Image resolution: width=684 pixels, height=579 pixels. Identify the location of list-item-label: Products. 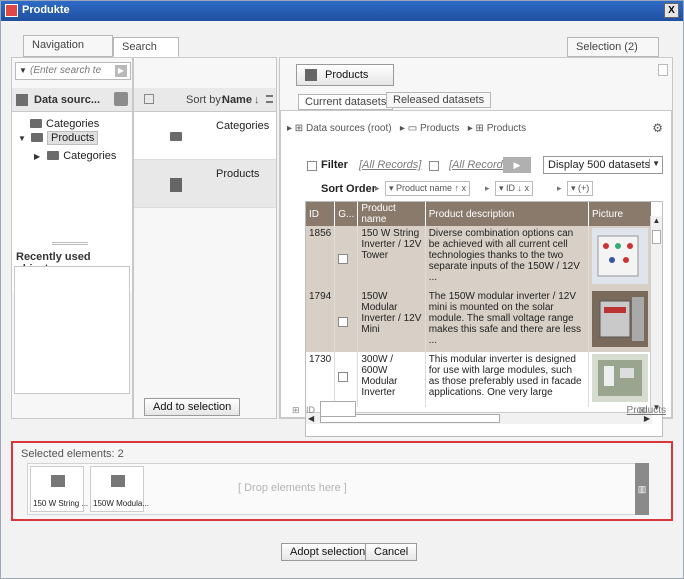
(238, 174).